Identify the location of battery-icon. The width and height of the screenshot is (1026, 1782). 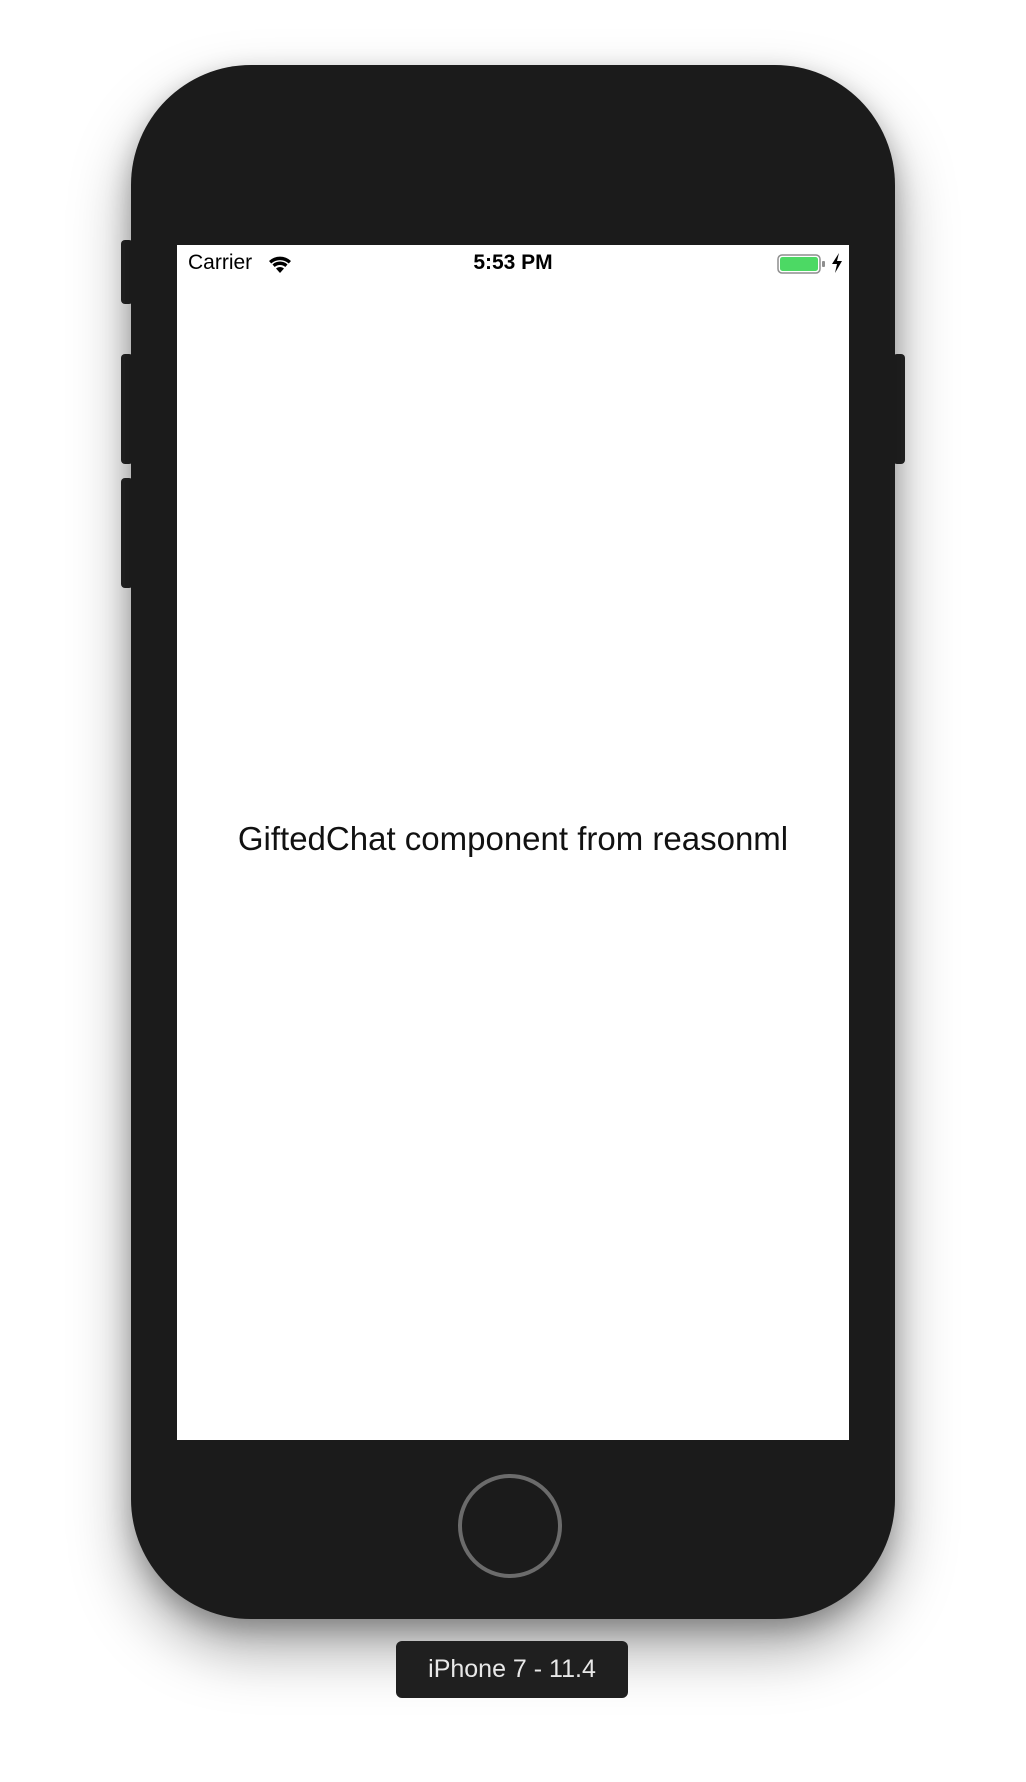
(802, 264).